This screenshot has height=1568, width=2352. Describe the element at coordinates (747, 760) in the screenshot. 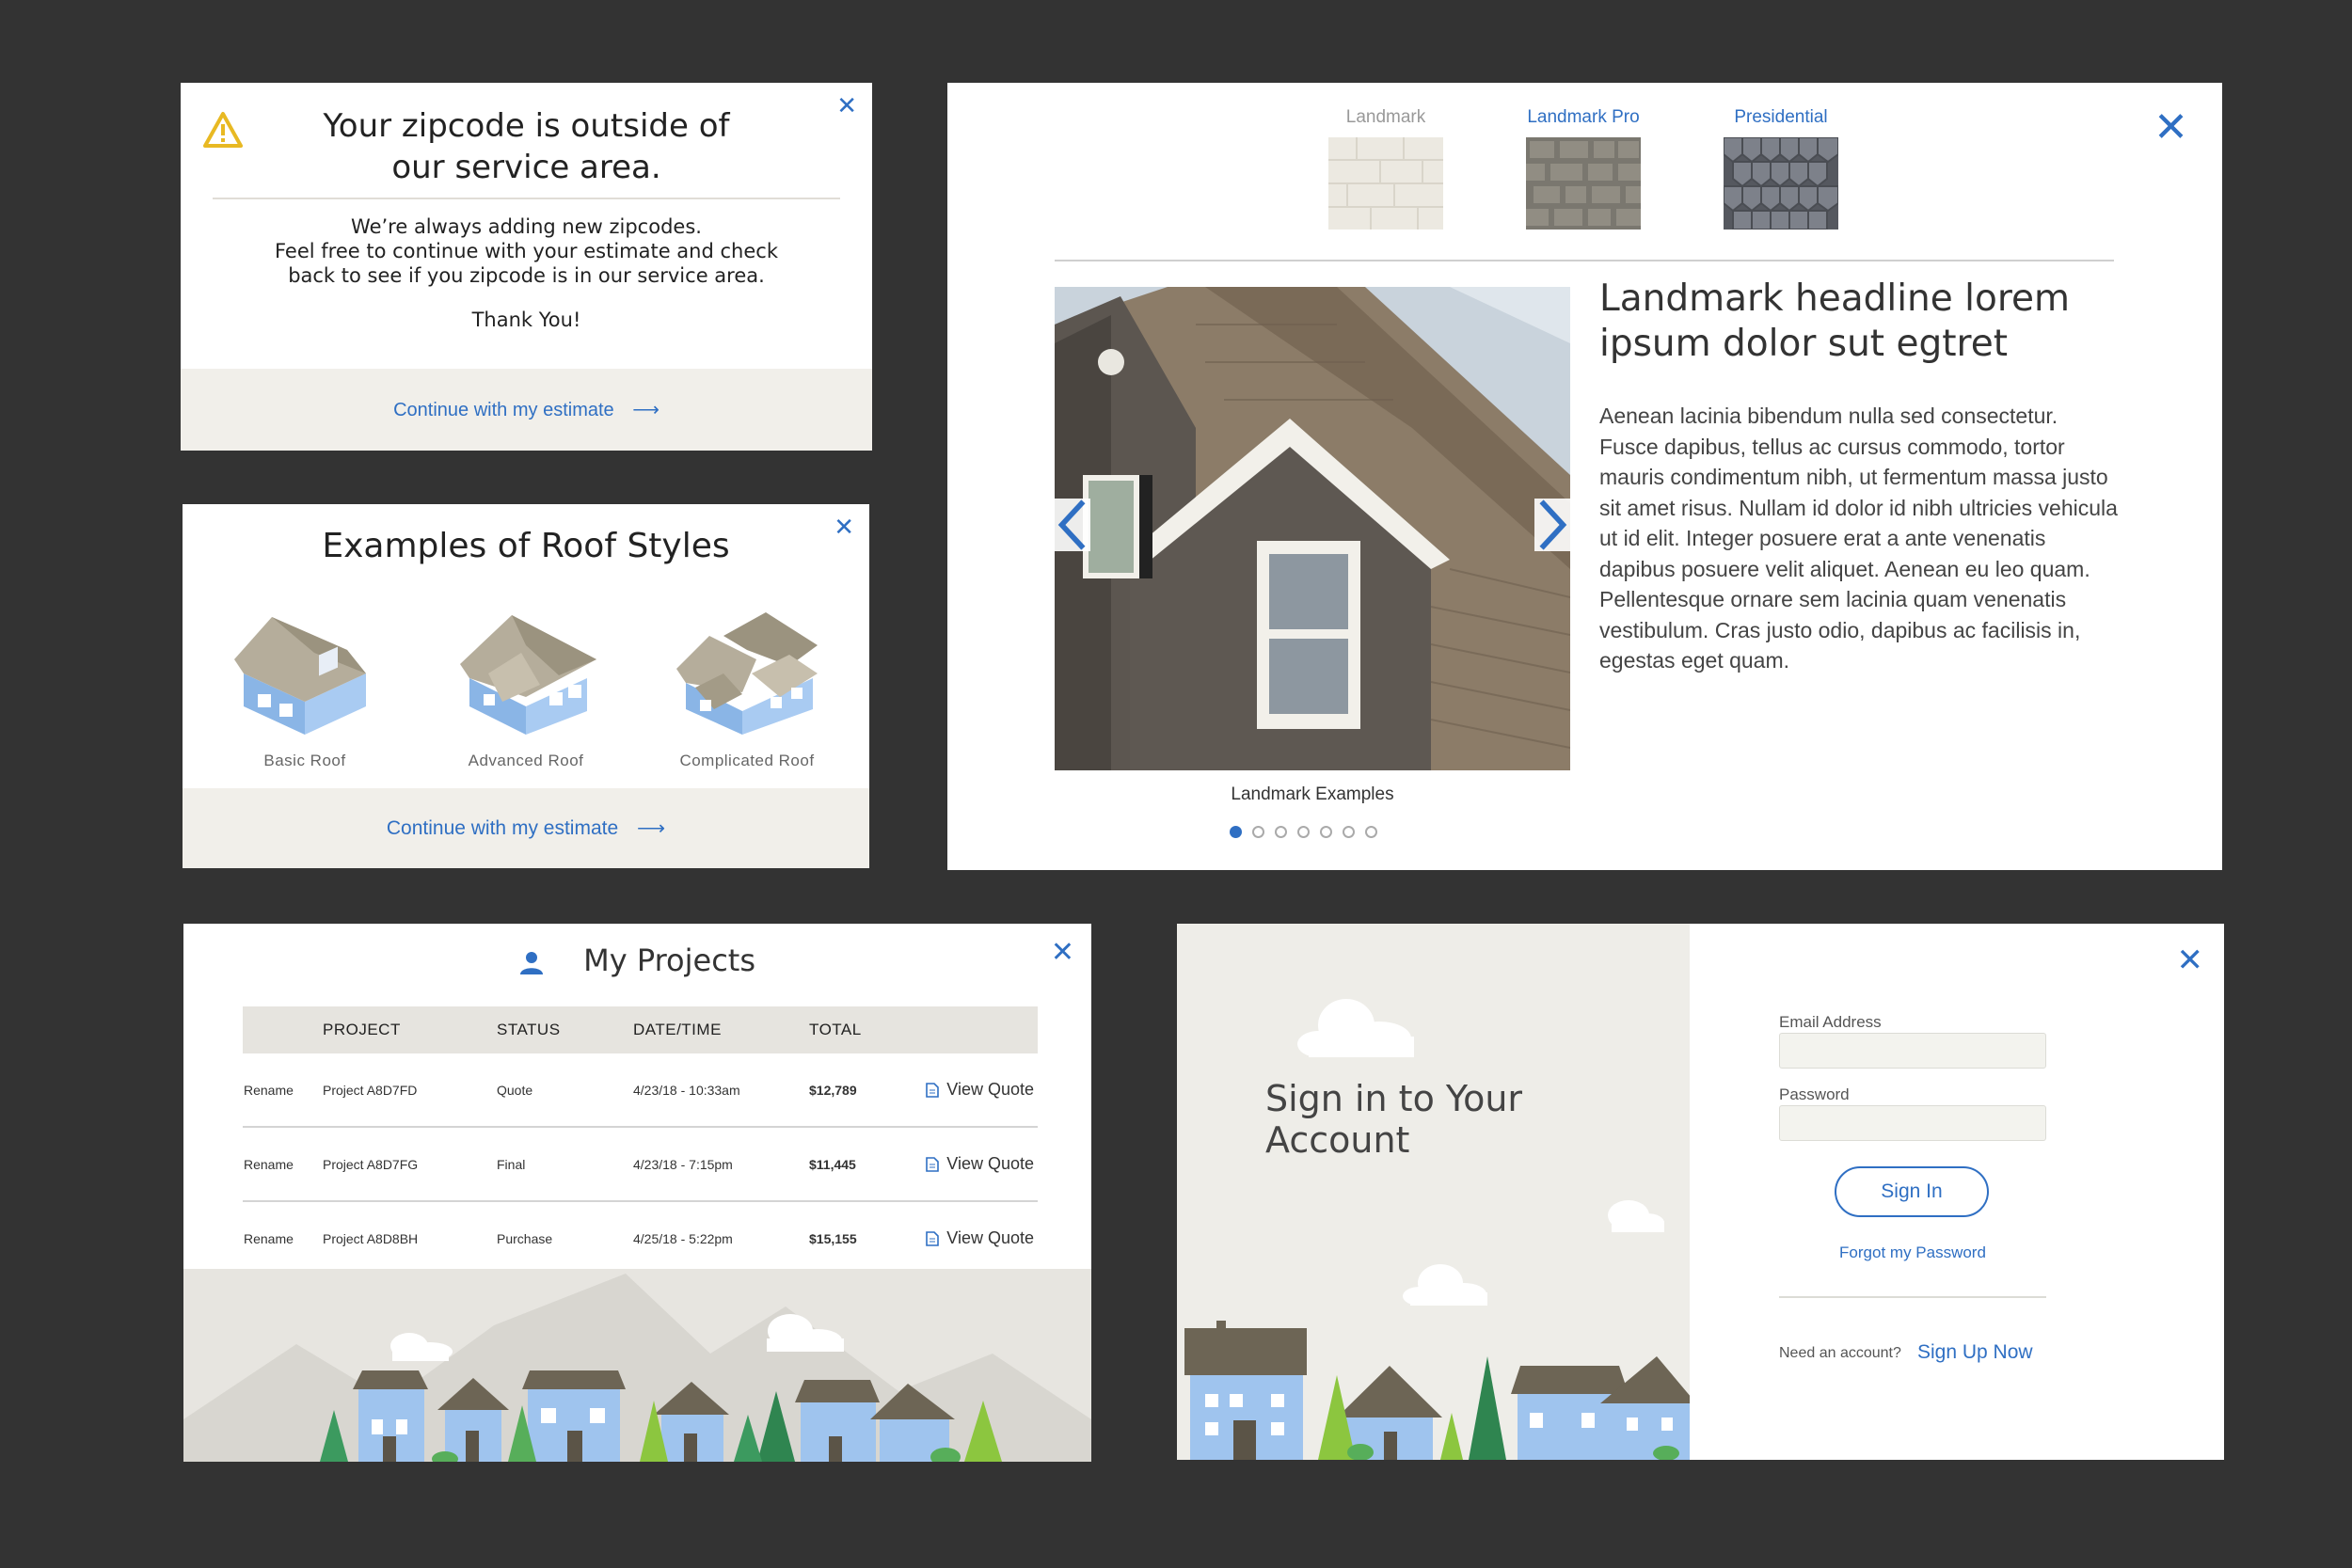

I see `roof-style-label: Complicated Roof` at that location.